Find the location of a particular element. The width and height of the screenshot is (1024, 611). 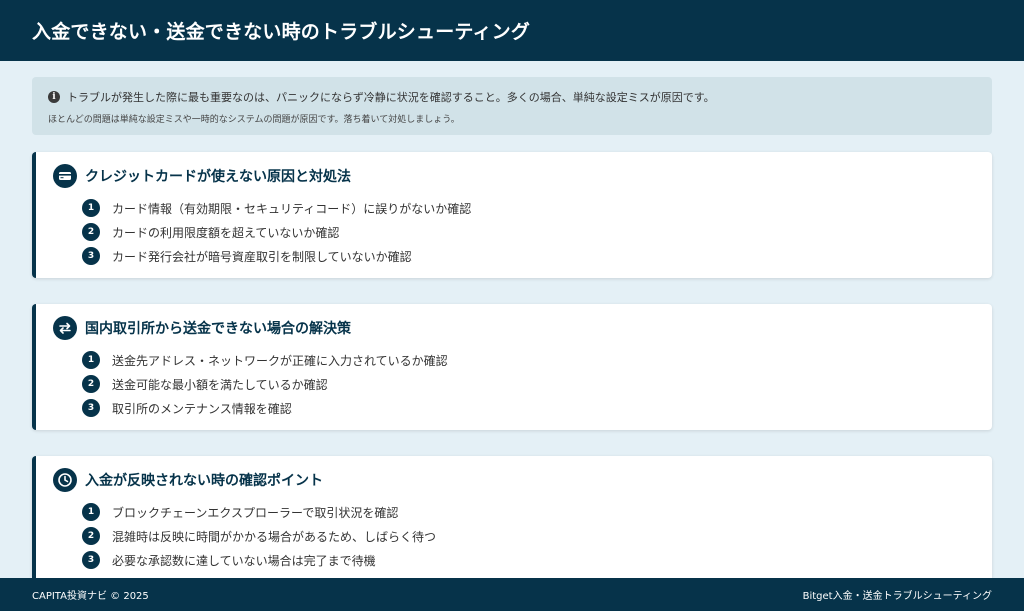

list-item: 2 カードの利用限度額を超えていないか確認 is located at coordinates (537, 232).